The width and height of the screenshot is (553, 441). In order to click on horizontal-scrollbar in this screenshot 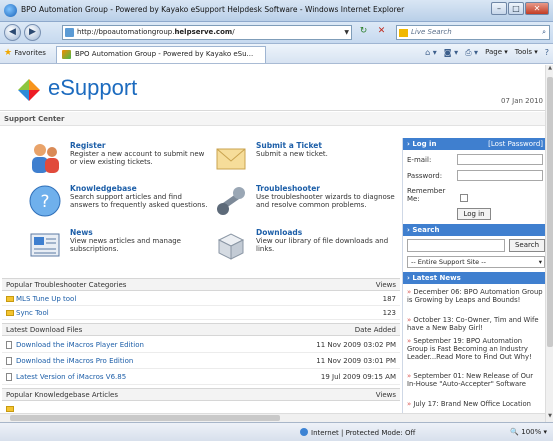, I will do `click(272, 417)`.